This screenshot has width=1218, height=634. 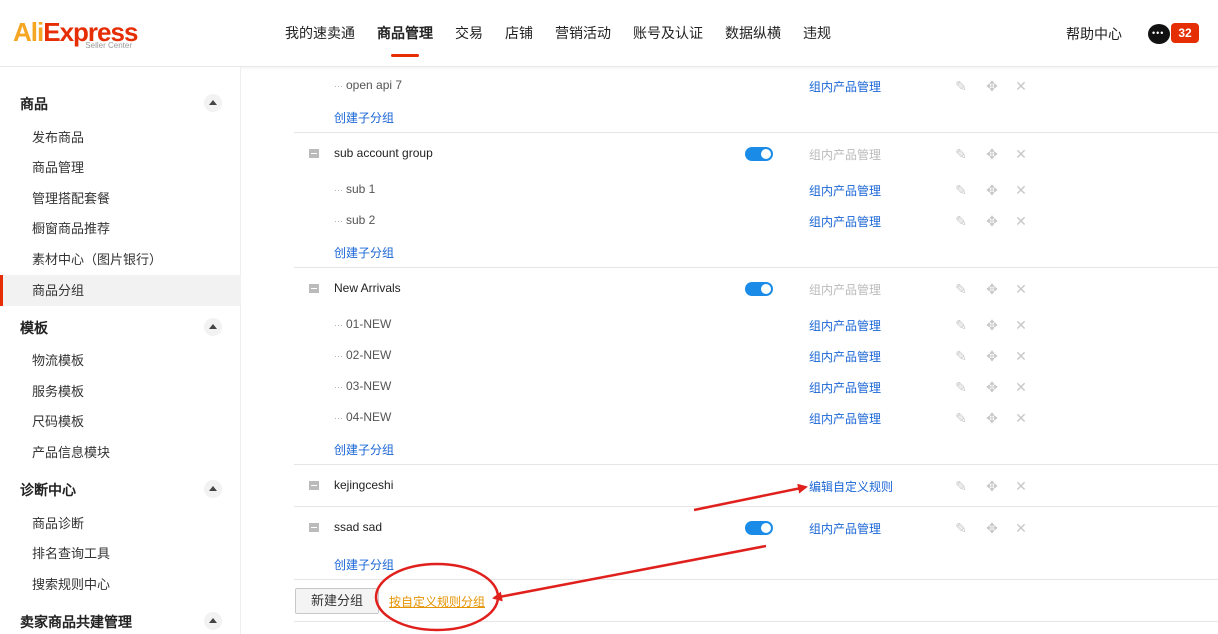 I want to click on subgroup-name: ··· 01-NEW, so click(x=363, y=324).